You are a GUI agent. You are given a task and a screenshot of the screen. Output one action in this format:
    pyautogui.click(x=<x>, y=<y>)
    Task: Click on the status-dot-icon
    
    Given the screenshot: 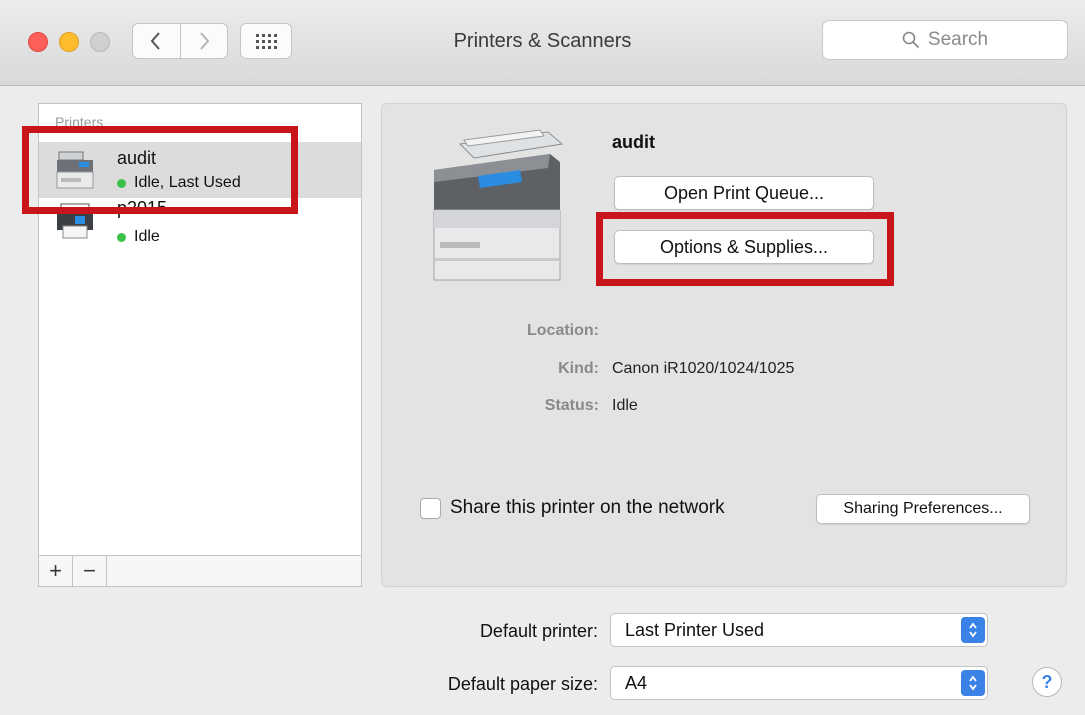 What is the action you would take?
    pyautogui.click(x=121, y=237)
    